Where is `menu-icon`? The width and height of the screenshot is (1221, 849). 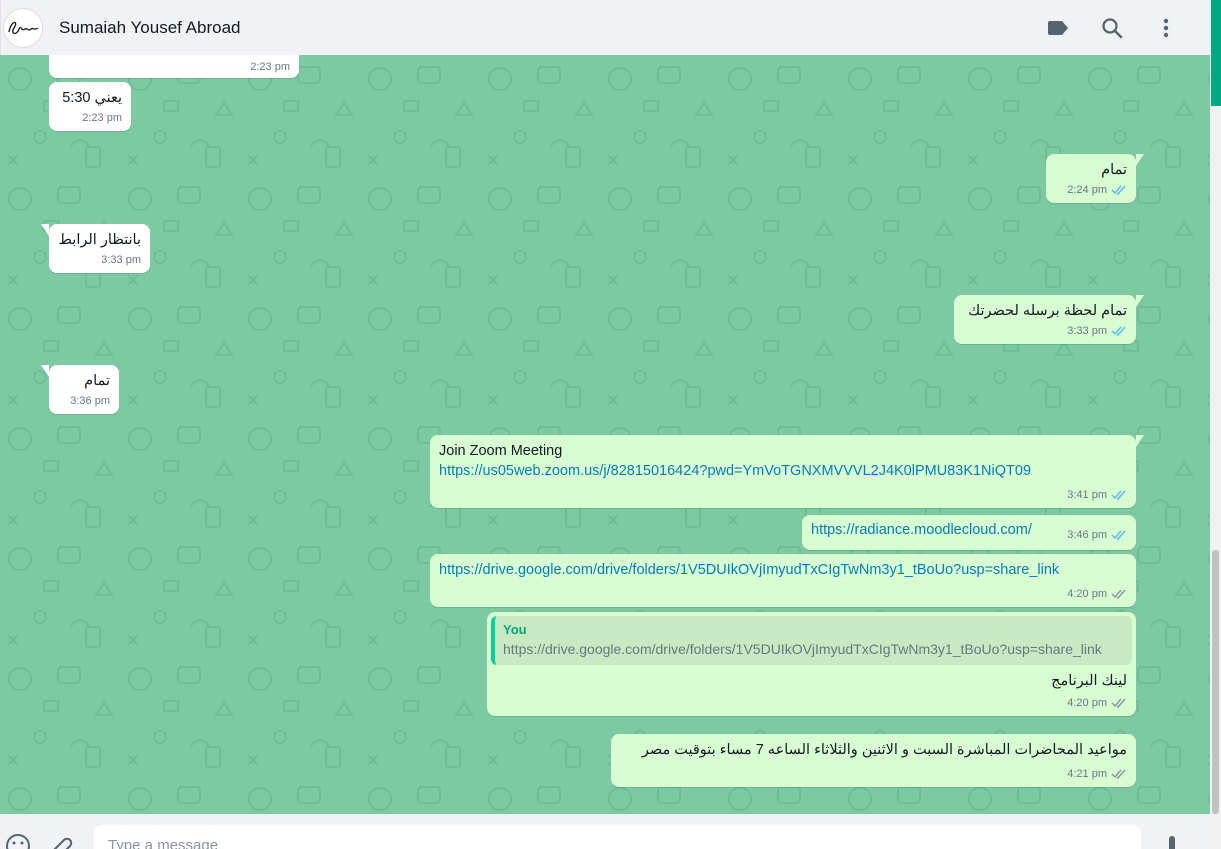 menu-icon is located at coordinates (1166, 28).